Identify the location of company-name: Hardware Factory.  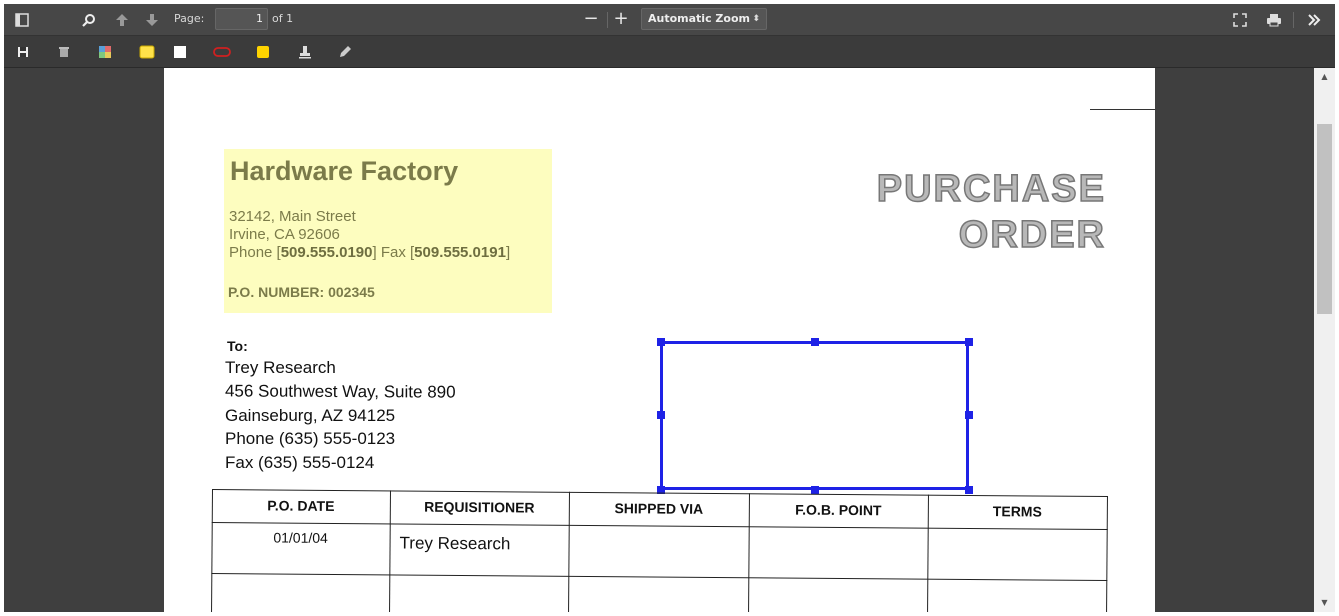
(344, 171).